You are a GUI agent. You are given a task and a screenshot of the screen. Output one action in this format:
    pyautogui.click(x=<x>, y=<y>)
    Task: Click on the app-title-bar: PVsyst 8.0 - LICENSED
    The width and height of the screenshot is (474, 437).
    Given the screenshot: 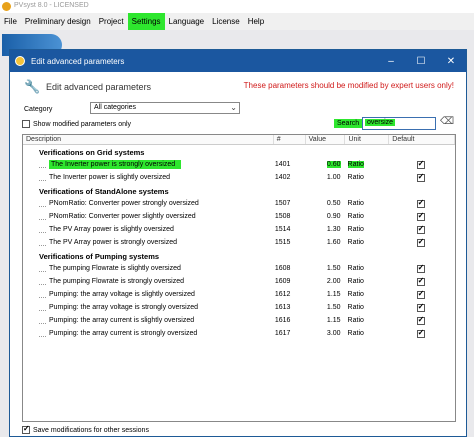 What is the action you would take?
    pyautogui.click(x=237, y=6)
    